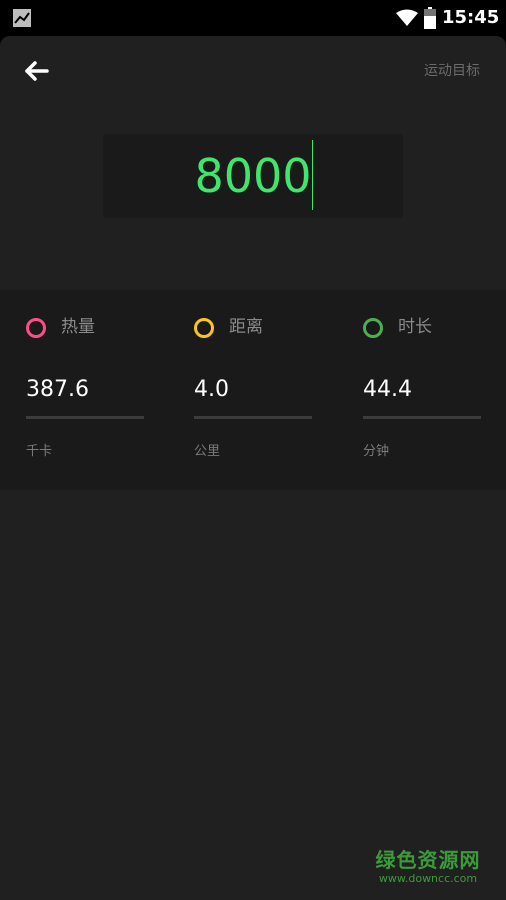 The width and height of the screenshot is (506, 900). Describe the element at coordinates (415, 327) in the screenshot. I see `stat-label: 时长` at that location.